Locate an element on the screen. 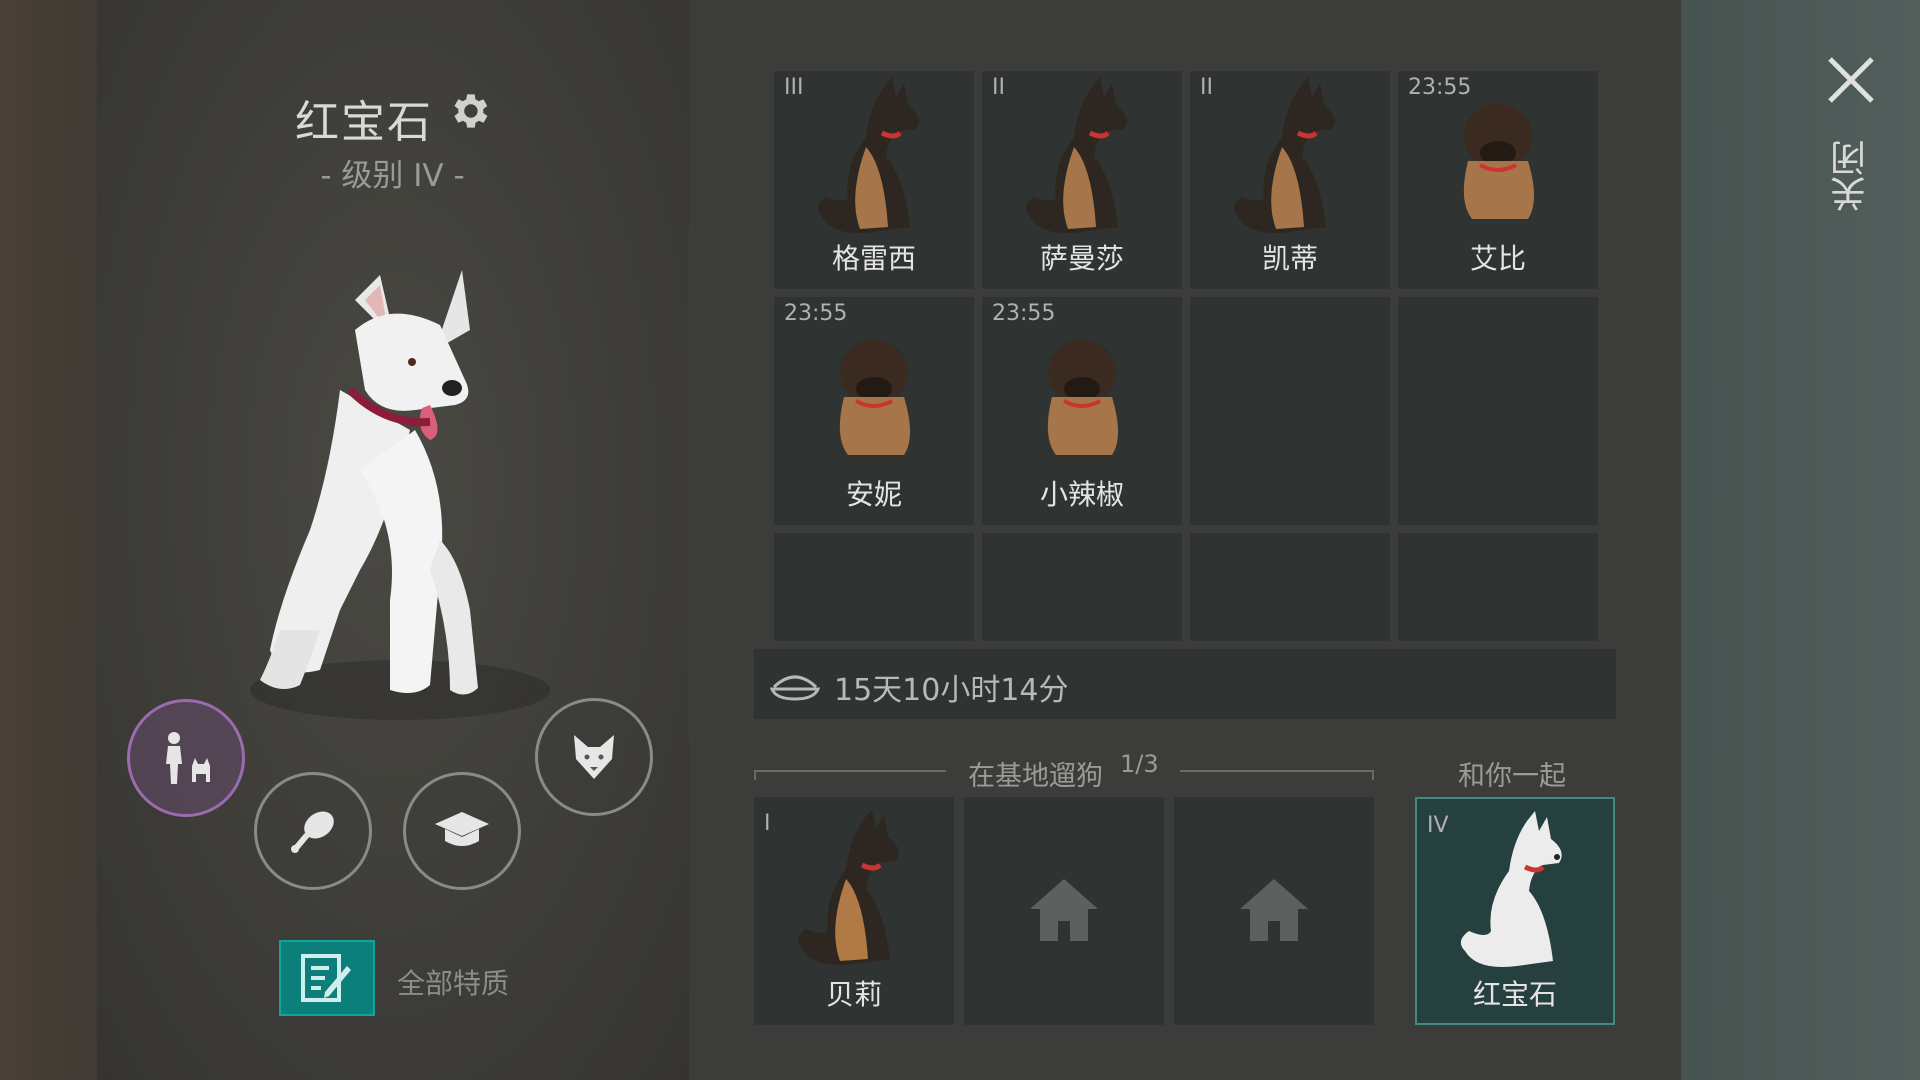  dog-breed-button is located at coordinates (594, 757).